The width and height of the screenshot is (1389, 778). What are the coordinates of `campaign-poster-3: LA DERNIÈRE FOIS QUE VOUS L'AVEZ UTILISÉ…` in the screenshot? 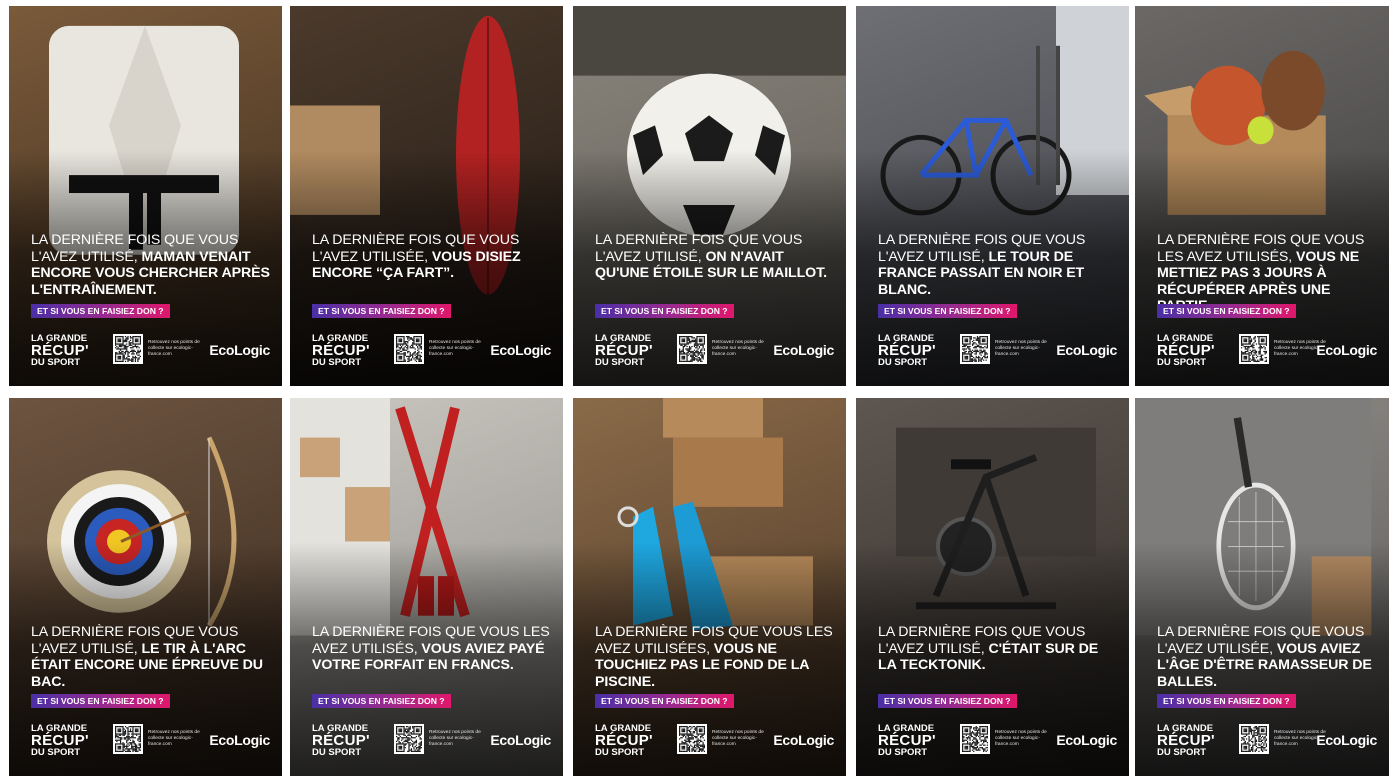 It's located at (709, 196).